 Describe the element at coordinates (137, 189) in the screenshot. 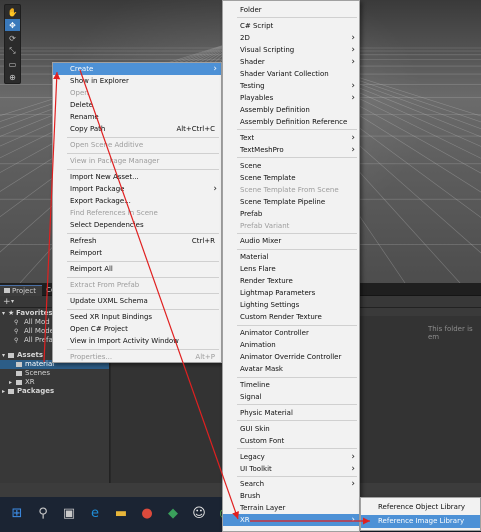

I see `menu-item-import-package: Import Package ›` at that location.